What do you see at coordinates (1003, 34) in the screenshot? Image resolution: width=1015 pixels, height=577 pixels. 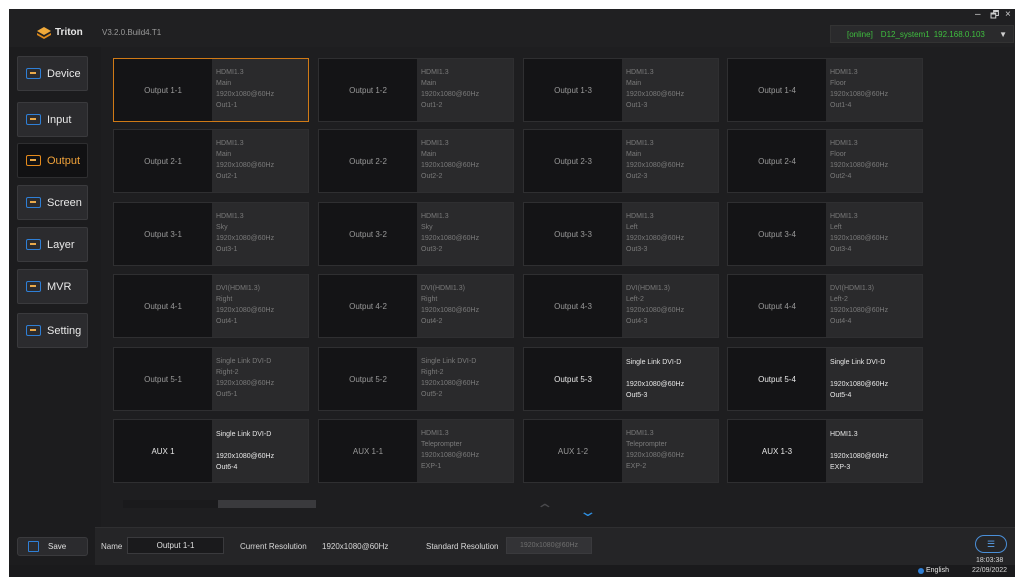 I see `chevron-down-icon: ▼` at bounding box center [1003, 34].